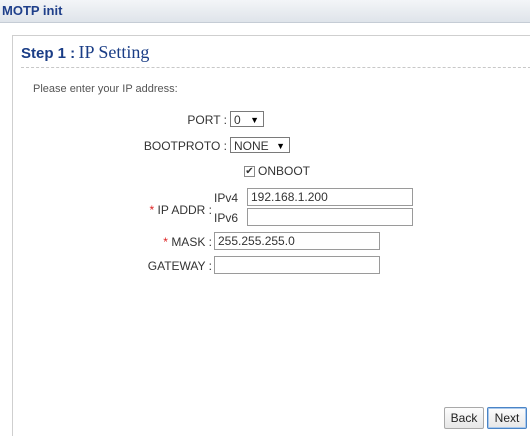  I want to click on step-heading: Step 1 : IP Setting, so click(85, 52).